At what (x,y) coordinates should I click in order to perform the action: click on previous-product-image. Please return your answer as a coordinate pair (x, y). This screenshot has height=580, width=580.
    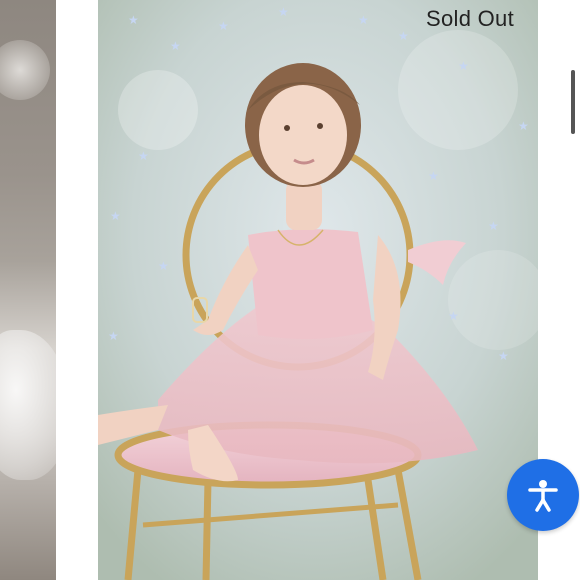
    Looking at the image, I should click on (28, 290).